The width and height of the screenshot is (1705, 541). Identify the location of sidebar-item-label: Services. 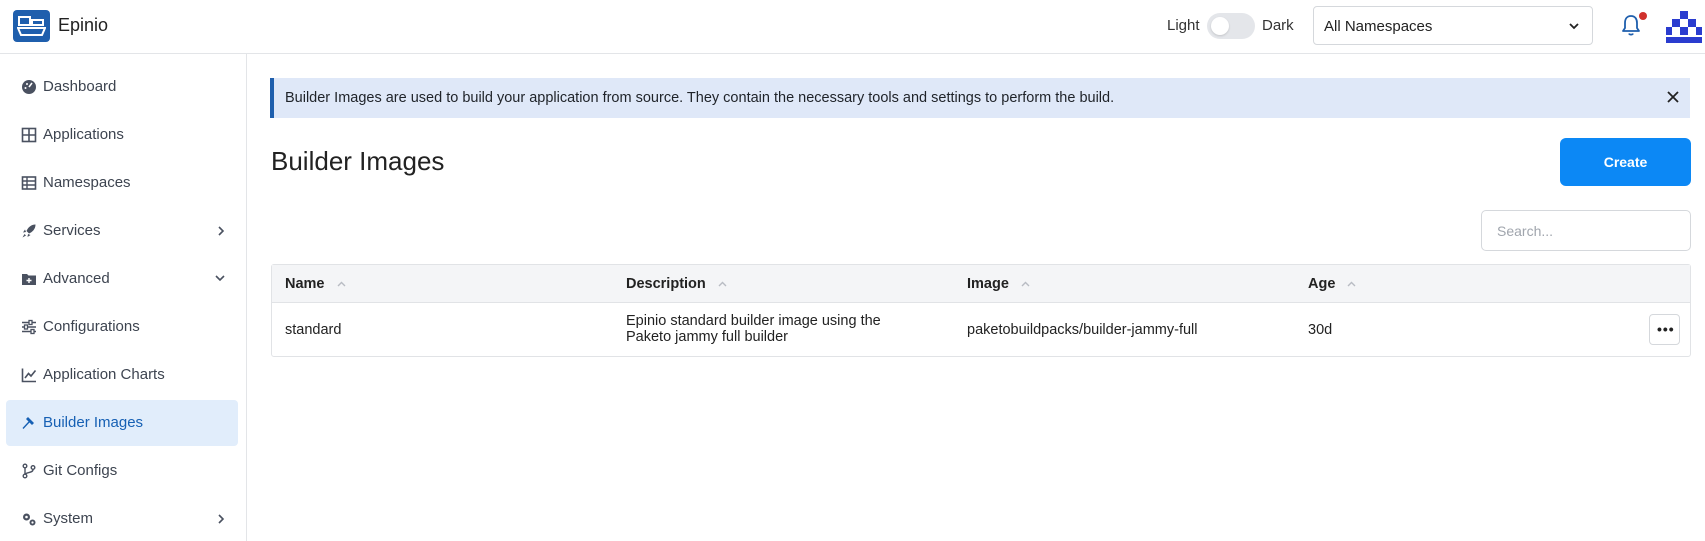
(72, 230).